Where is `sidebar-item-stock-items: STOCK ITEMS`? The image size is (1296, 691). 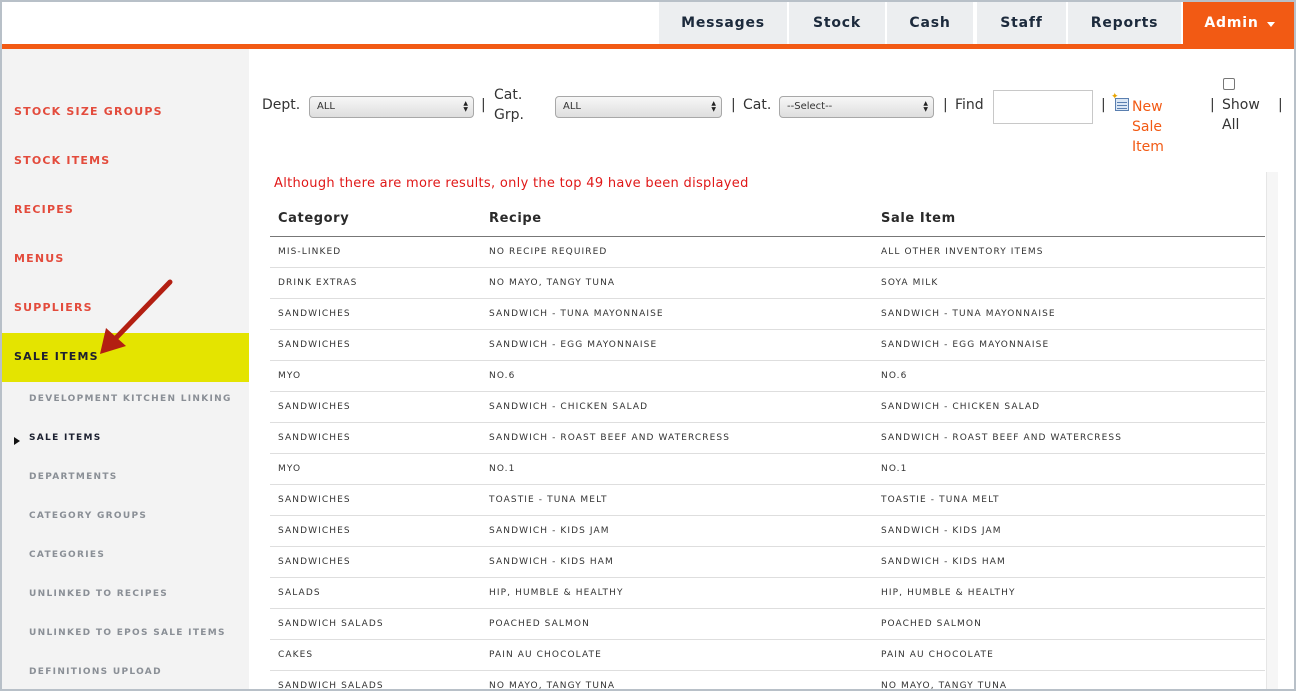 sidebar-item-stock-items: STOCK ITEMS is located at coordinates (62, 160).